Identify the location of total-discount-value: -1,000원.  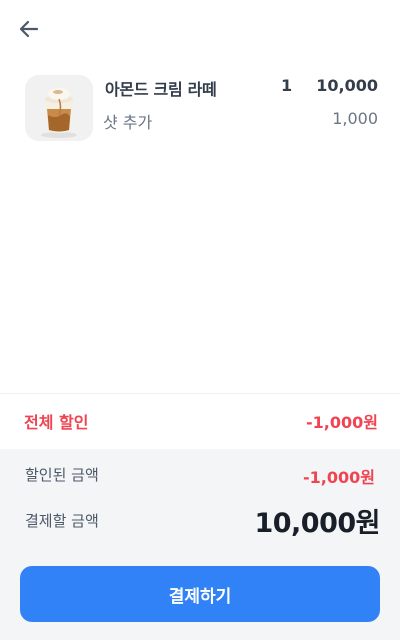
(342, 422).